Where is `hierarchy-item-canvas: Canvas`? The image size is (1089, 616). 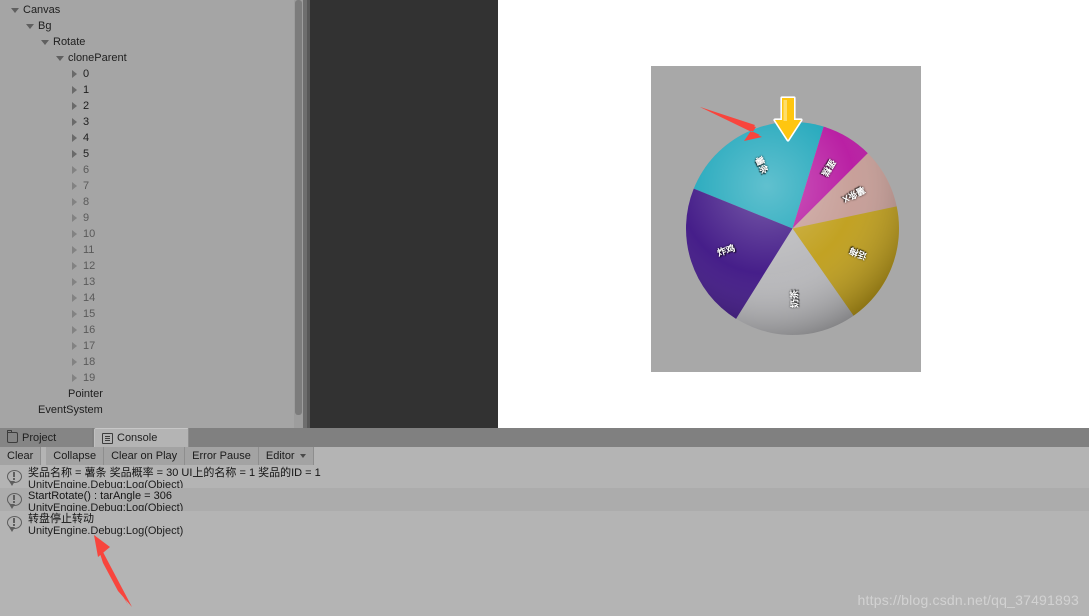 hierarchy-item-canvas: Canvas is located at coordinates (151, 10).